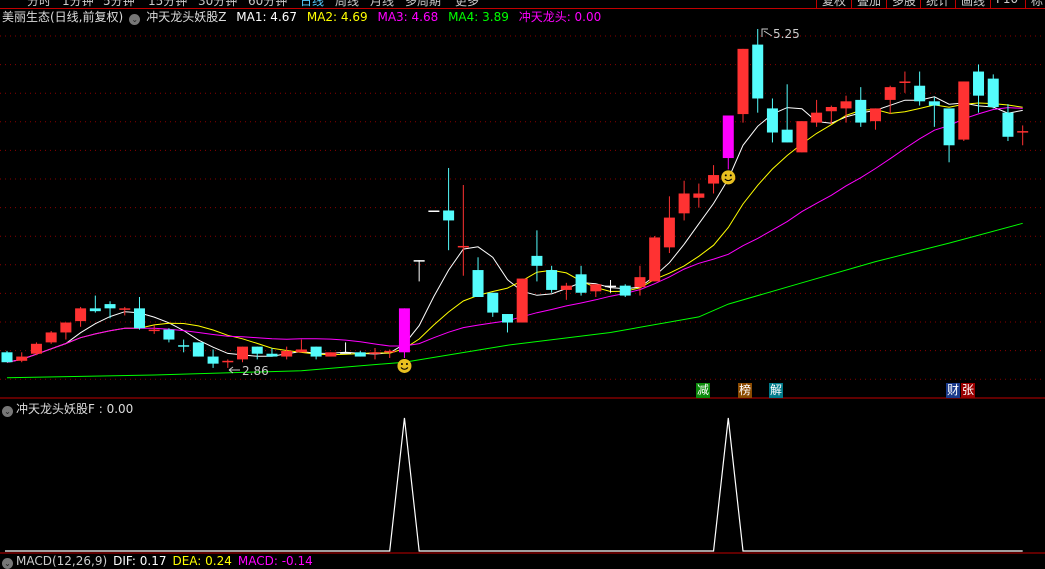 The image size is (1045, 569). I want to click on event-badge-list: 榜, so click(745, 390).